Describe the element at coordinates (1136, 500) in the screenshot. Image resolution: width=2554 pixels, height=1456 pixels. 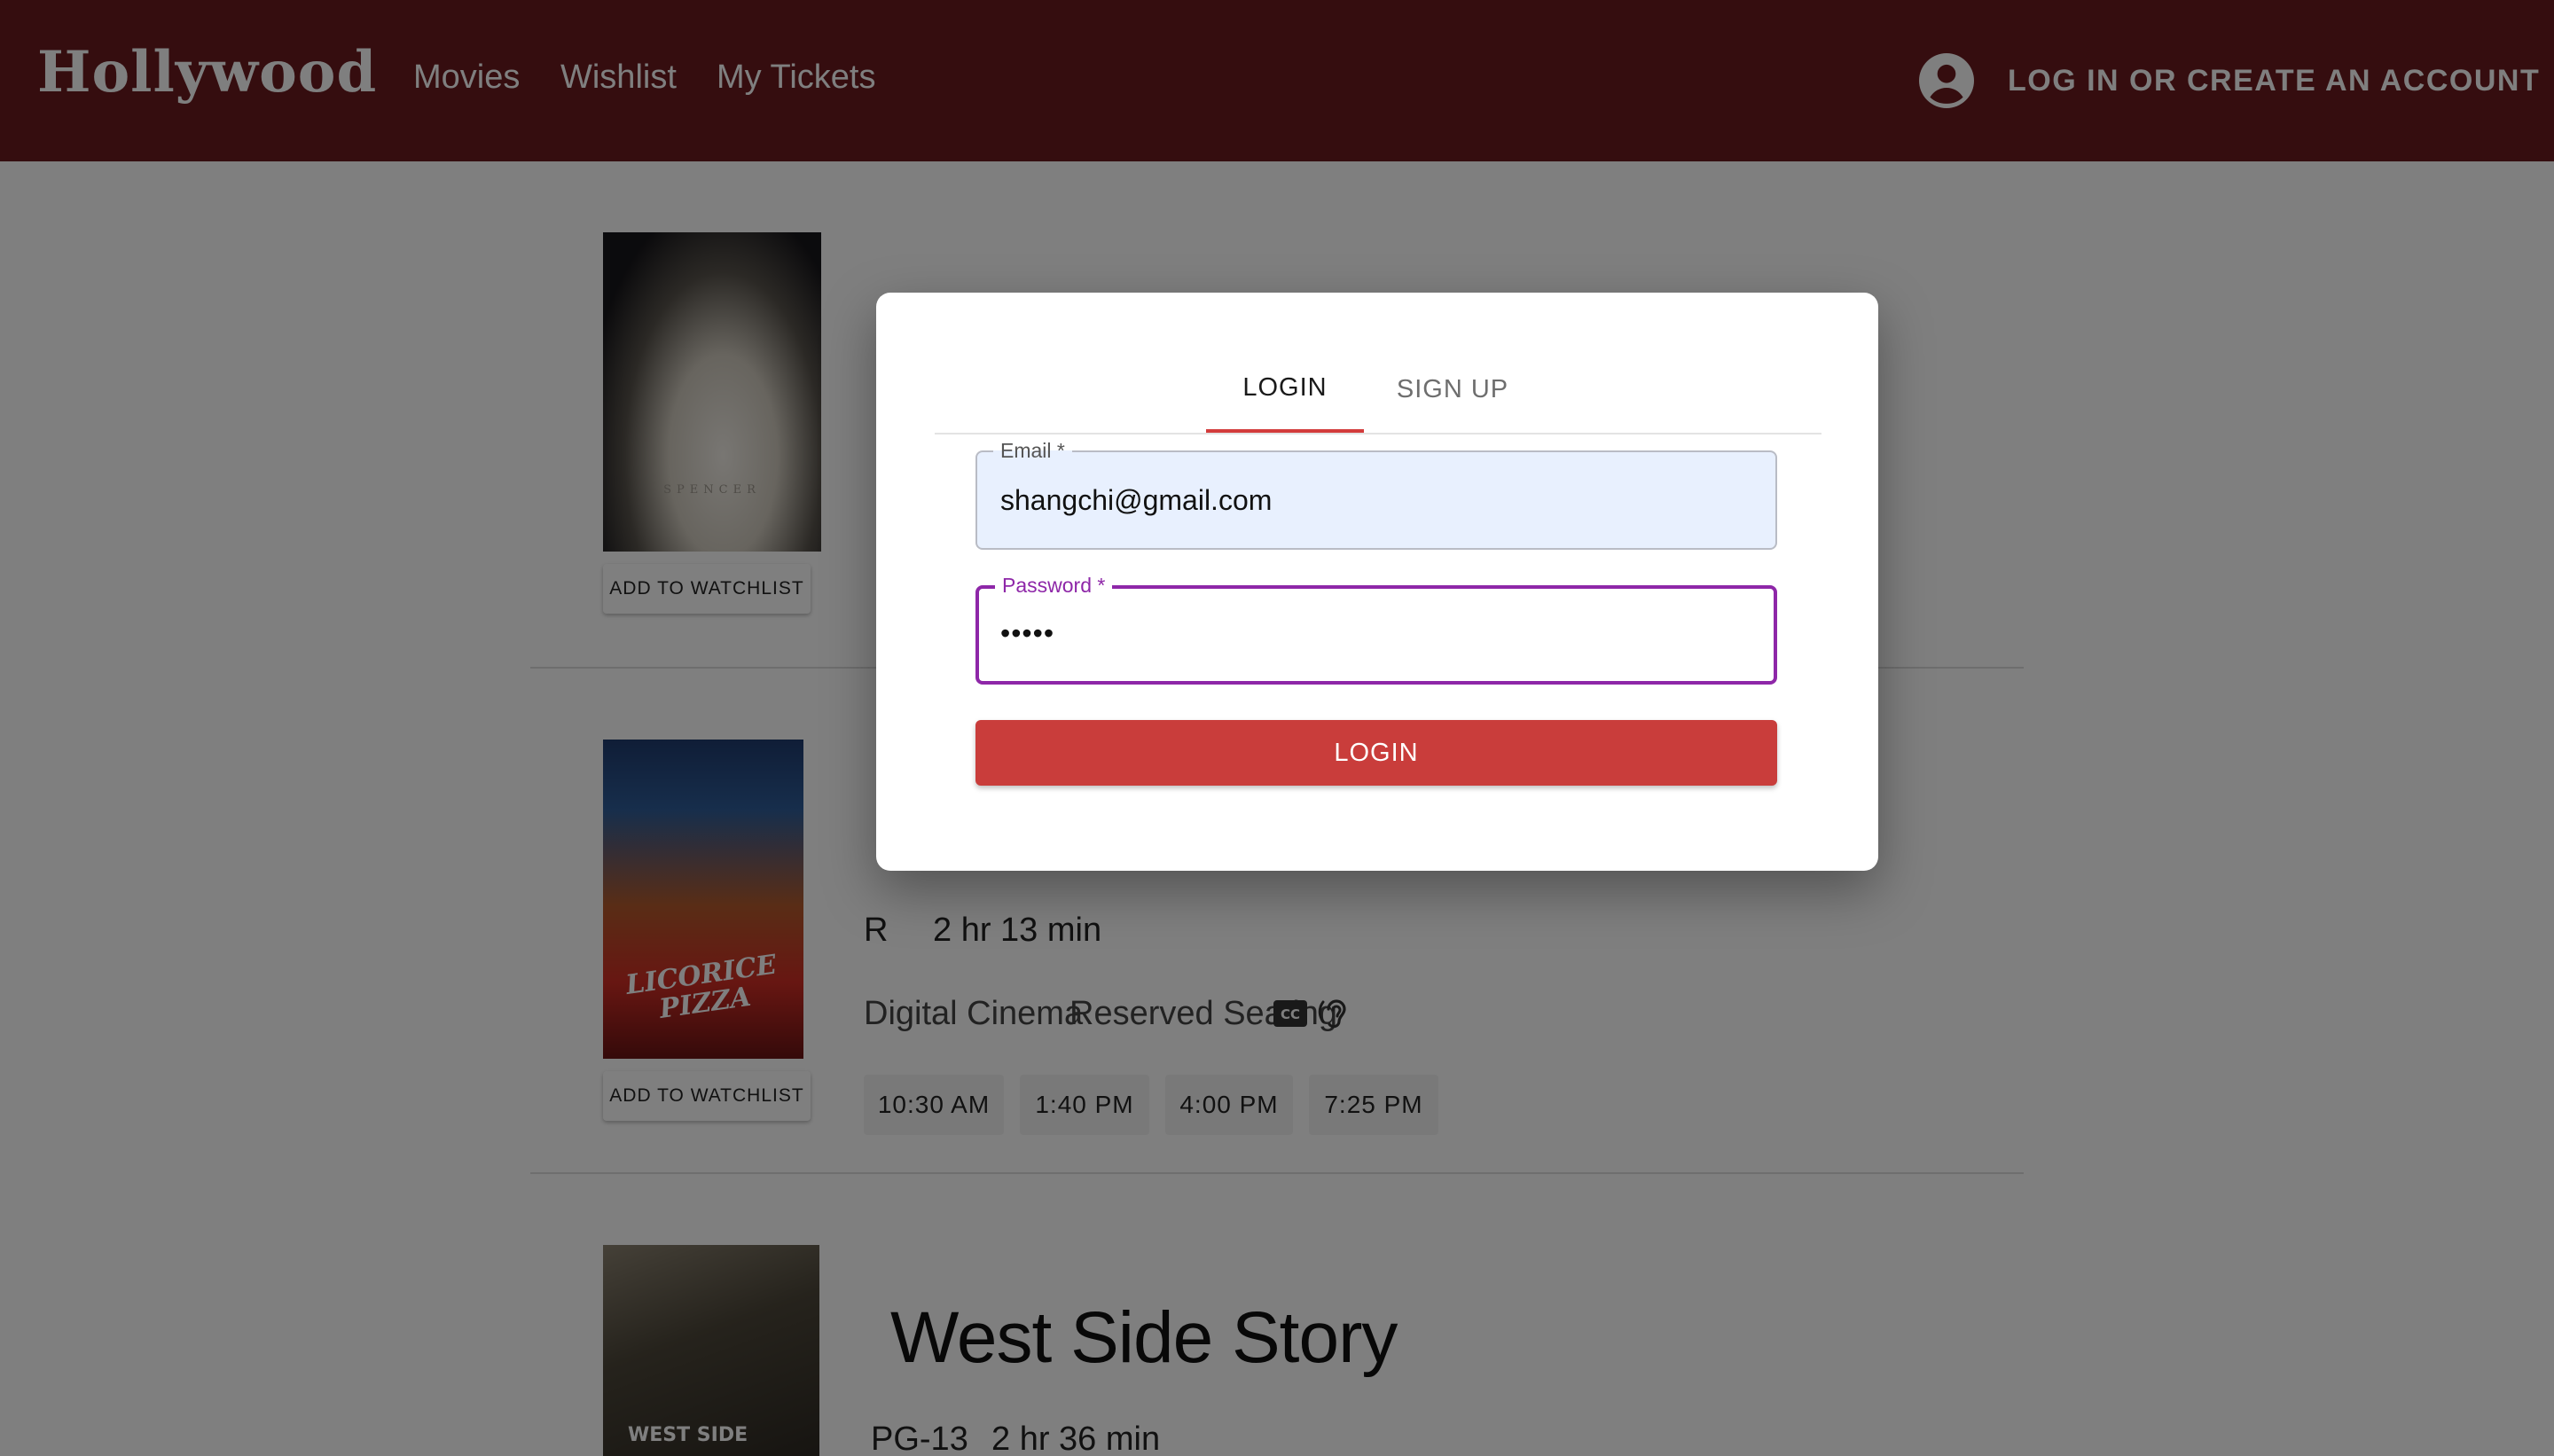
I see `email-field-value: shangchi@gmail.com` at that location.